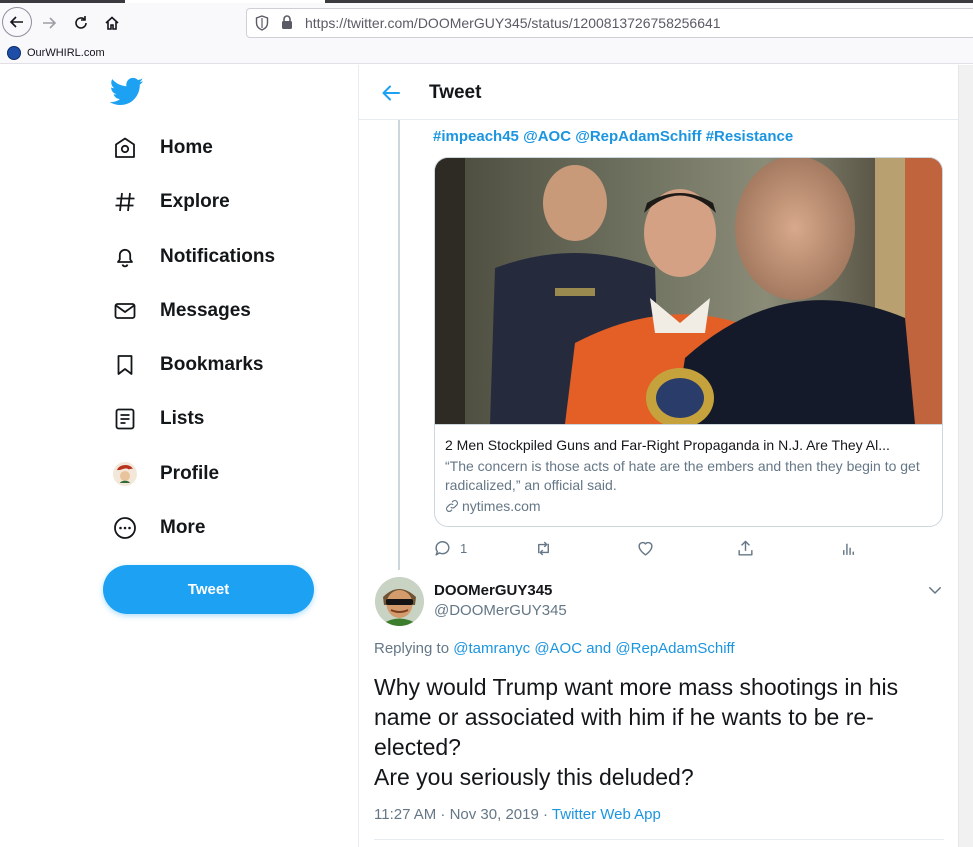 This screenshot has width=973, height=847. I want to click on divider, so click(659, 839).